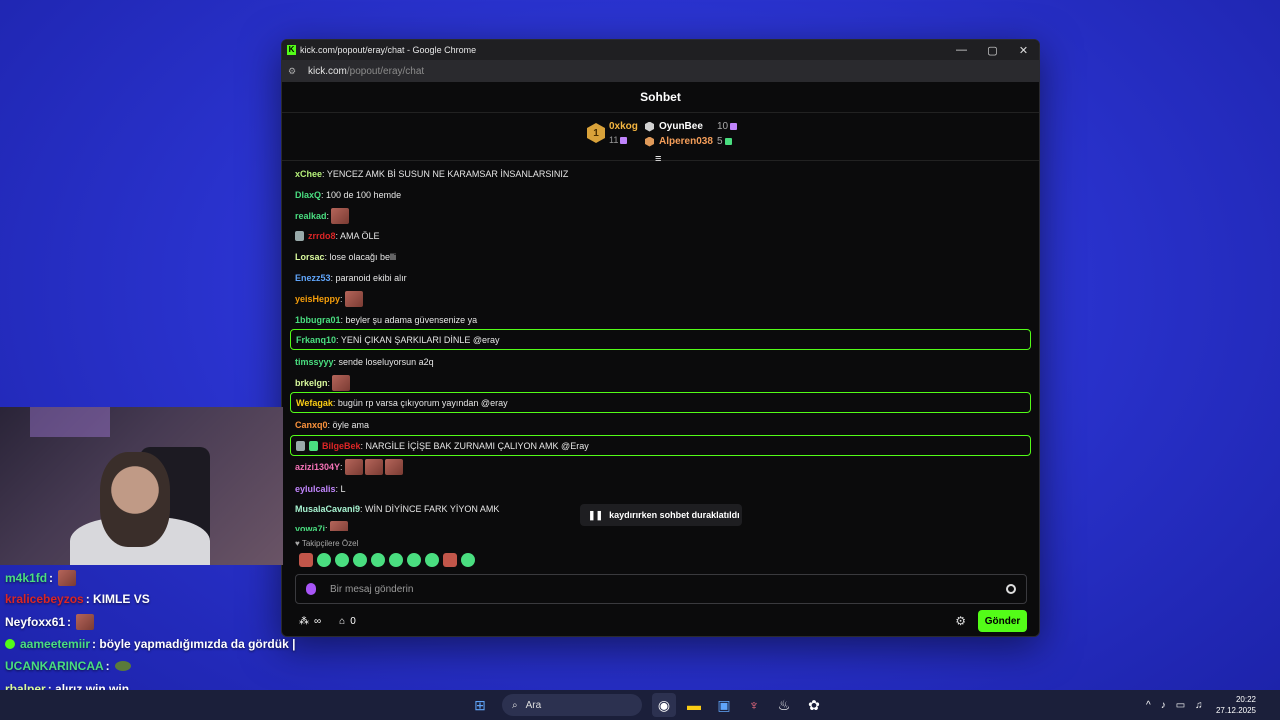 Image resolution: width=1280 pixels, height=720 pixels. Describe the element at coordinates (1011, 589) in the screenshot. I see `emoji-picker-icon` at that location.